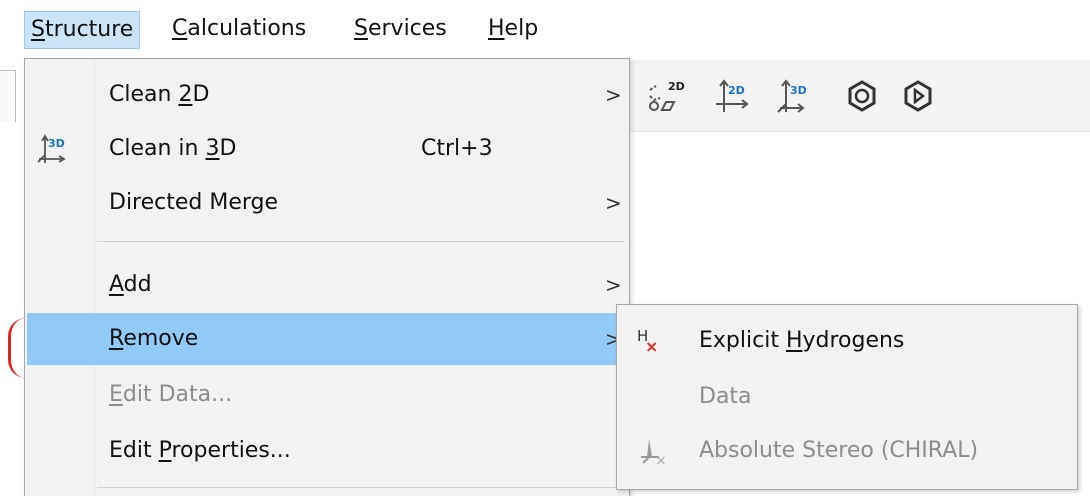 The width and height of the screenshot is (1090, 496). I want to click on dearomatize-icon, so click(918, 96).